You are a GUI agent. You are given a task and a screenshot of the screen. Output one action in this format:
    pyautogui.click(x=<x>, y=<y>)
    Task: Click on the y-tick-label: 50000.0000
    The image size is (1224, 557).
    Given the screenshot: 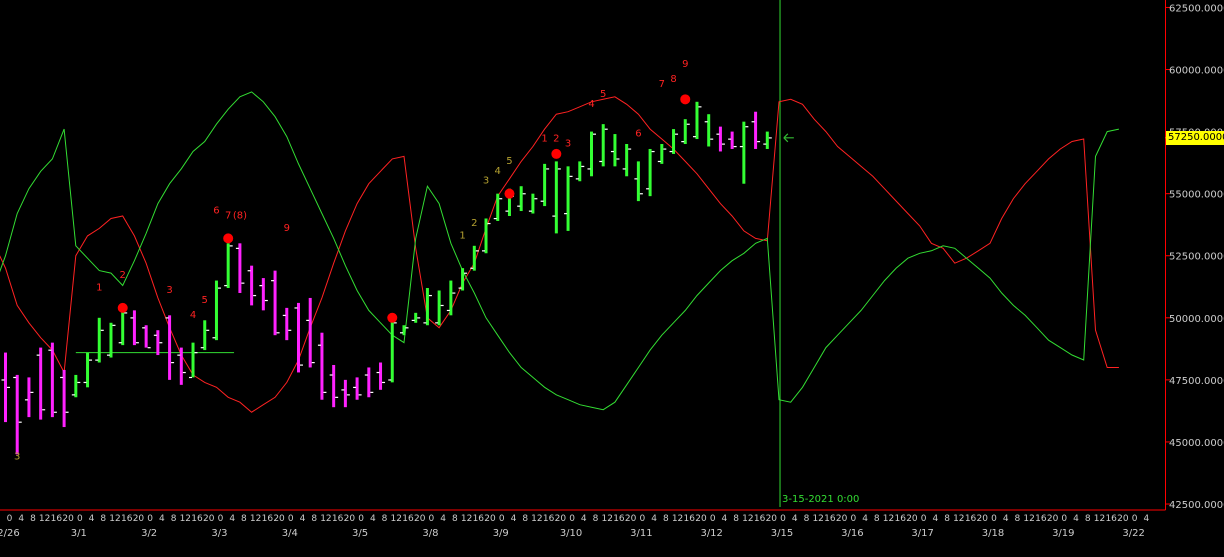 What is the action you would take?
    pyautogui.click(x=1196, y=319)
    